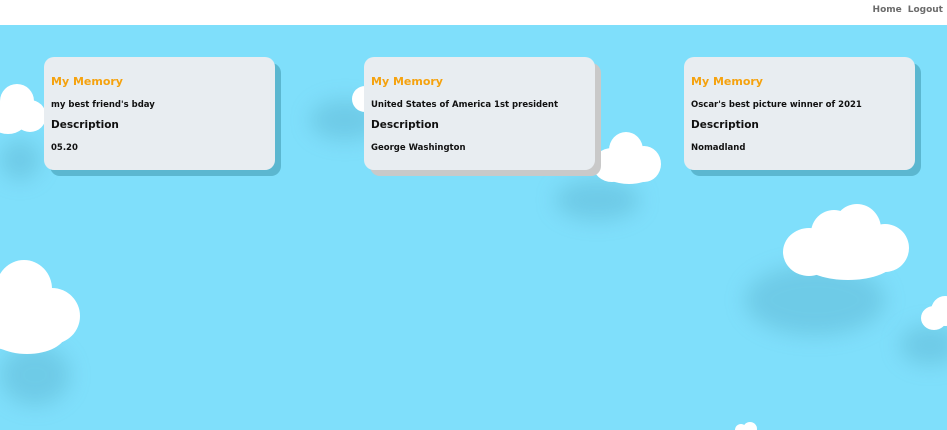  Describe the element at coordinates (473, 12) in the screenshot. I see `top-navbar: Home Logout` at that location.